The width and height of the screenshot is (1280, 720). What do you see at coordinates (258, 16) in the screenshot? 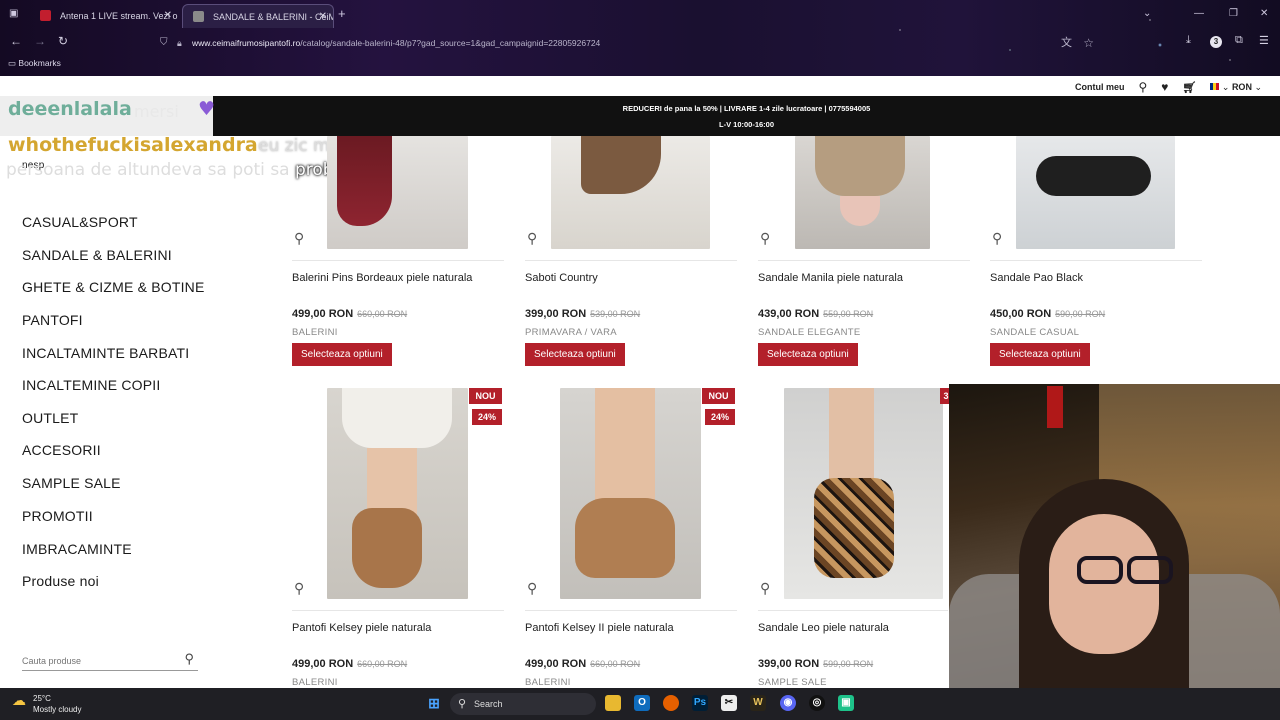
I see `tab-sandale: SANDALE & BALERINI - CeiMai ✕` at bounding box center [258, 16].